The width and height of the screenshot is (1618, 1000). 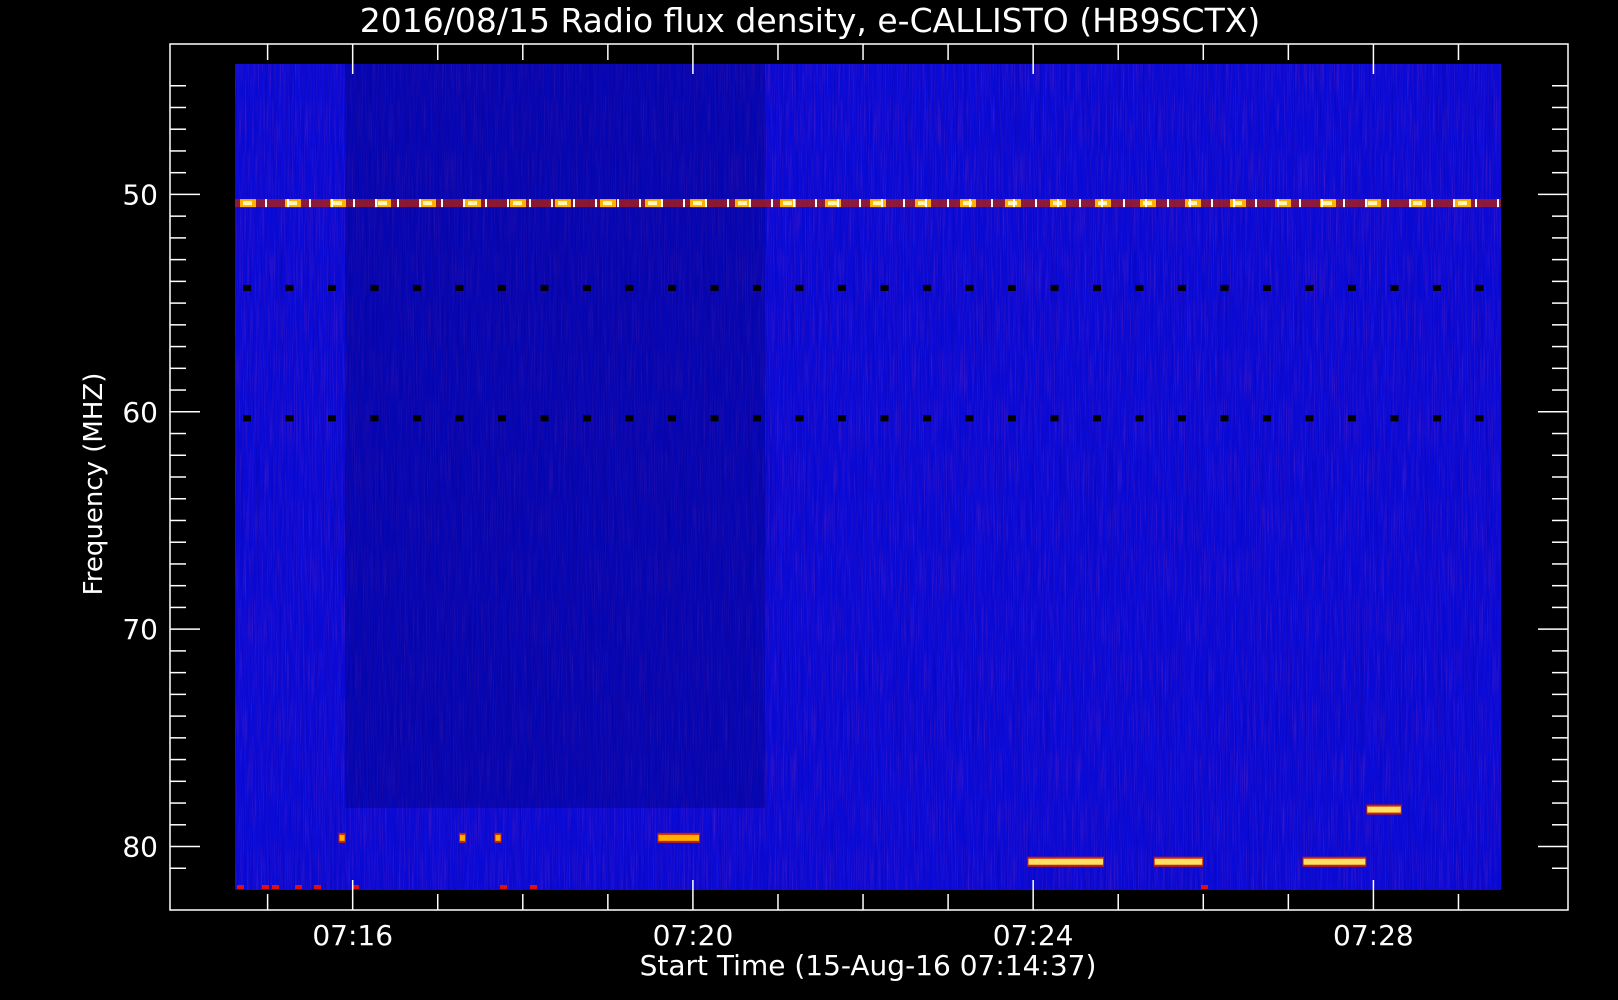 I want to click on y-tick-label: 50, so click(x=140, y=194).